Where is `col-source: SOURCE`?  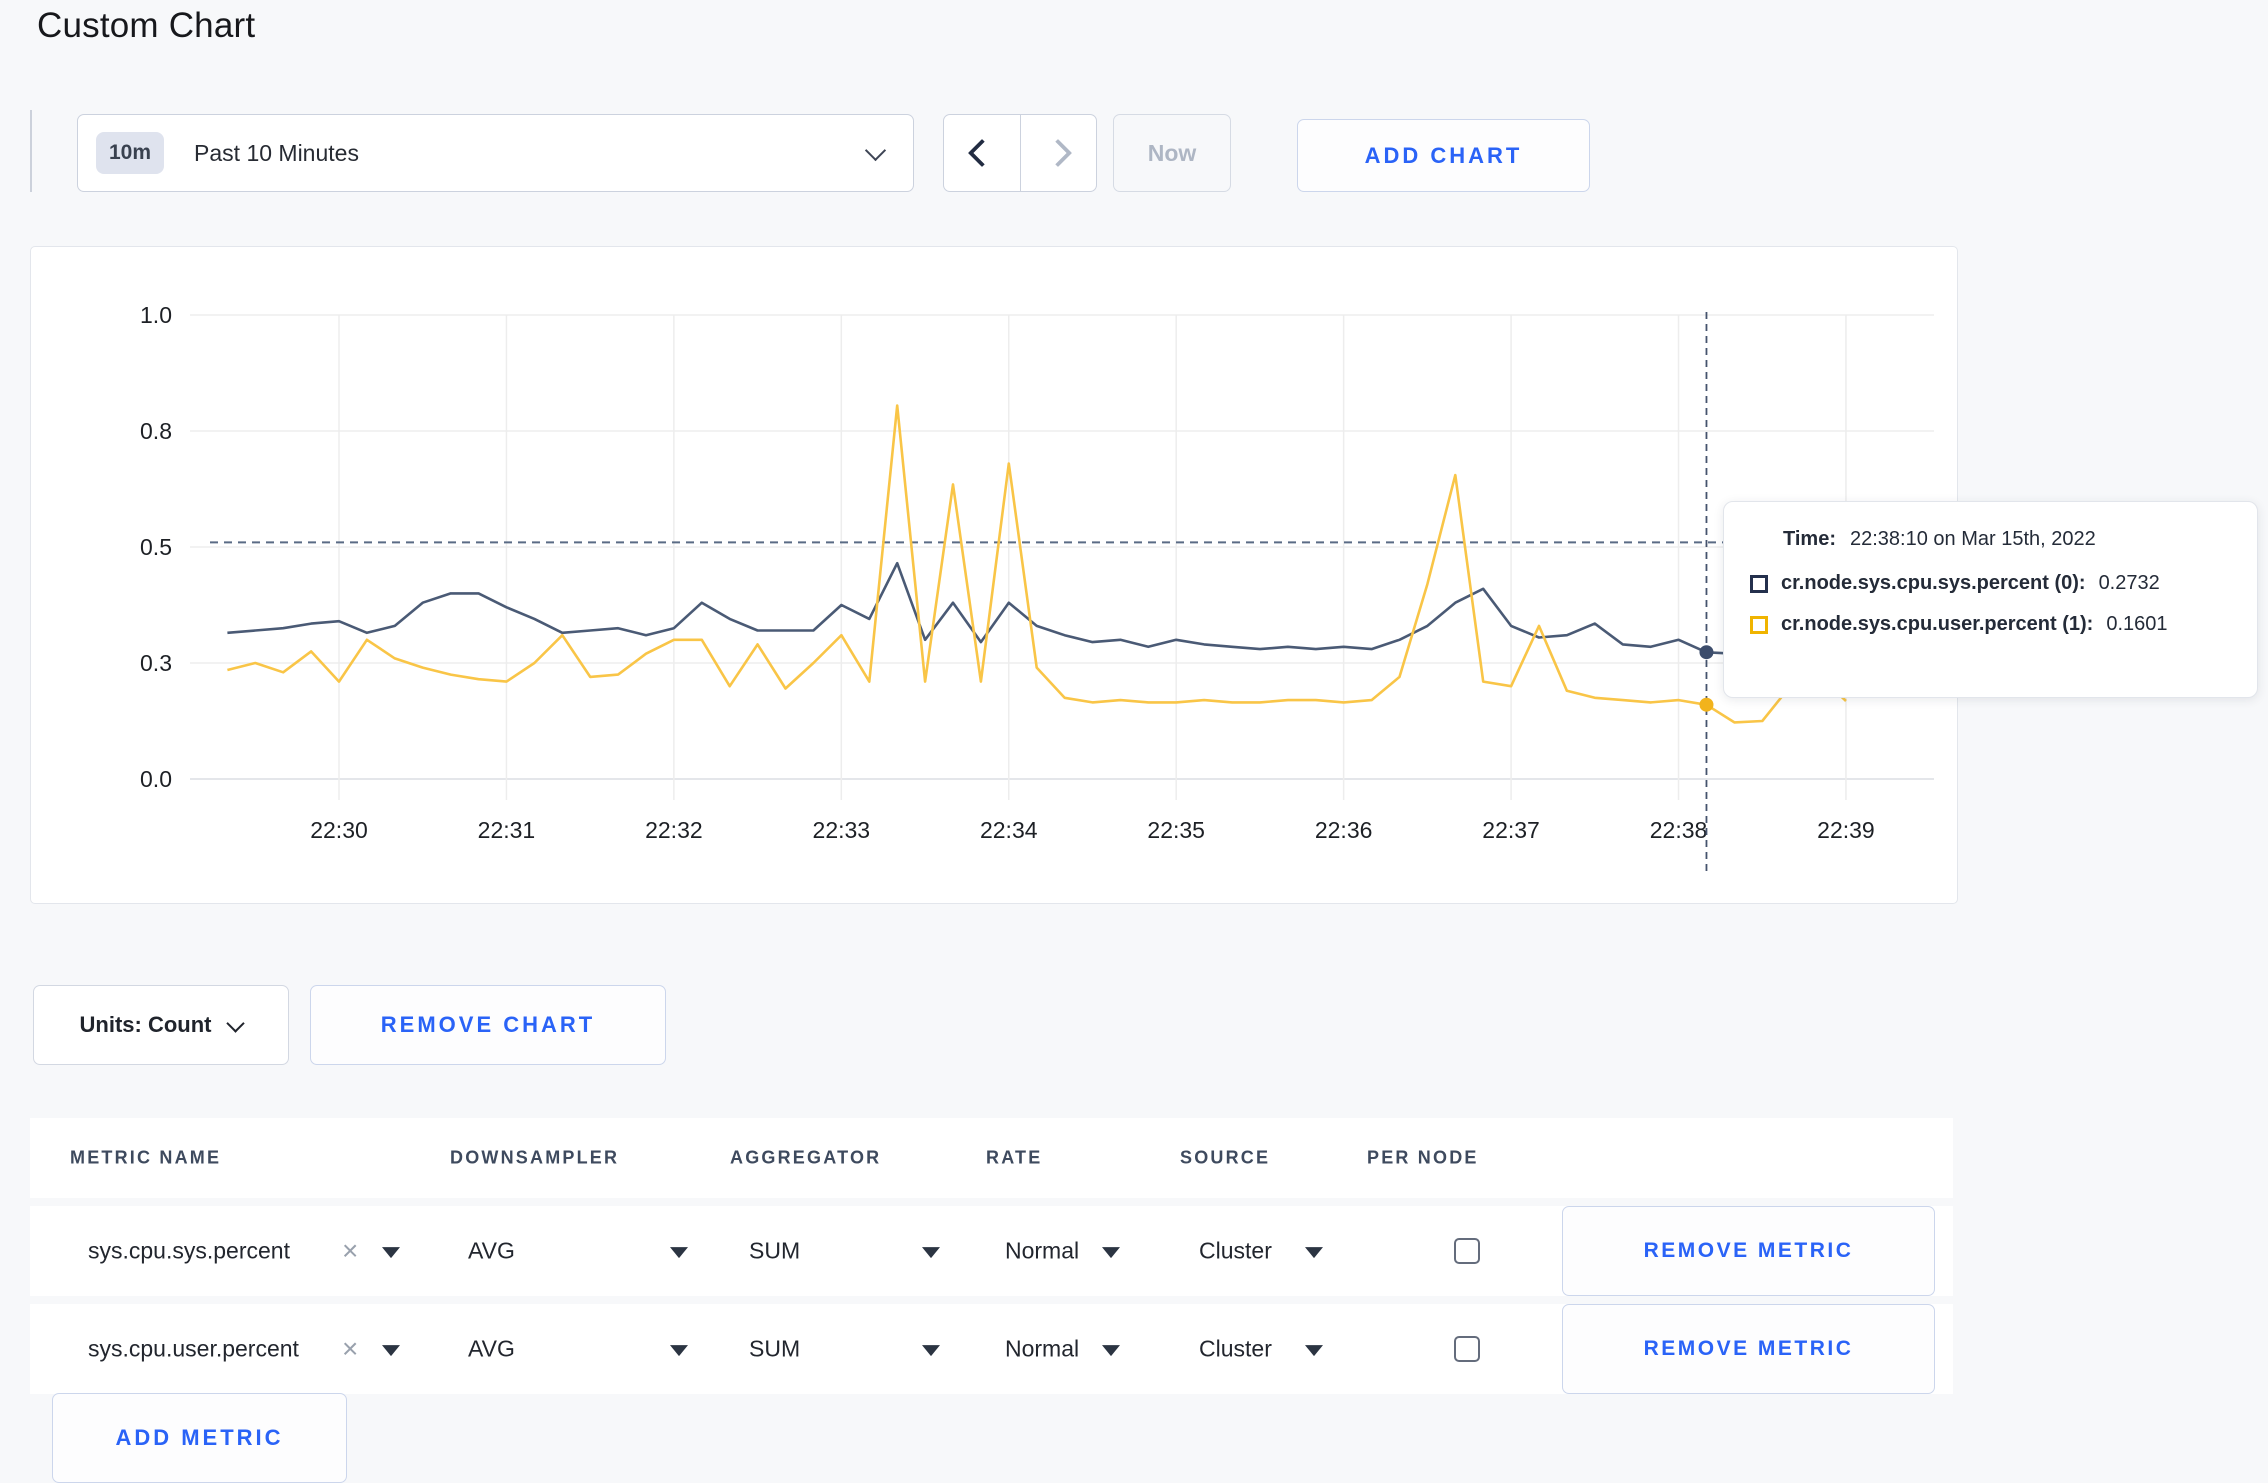 col-source: SOURCE is located at coordinates (1225, 1157).